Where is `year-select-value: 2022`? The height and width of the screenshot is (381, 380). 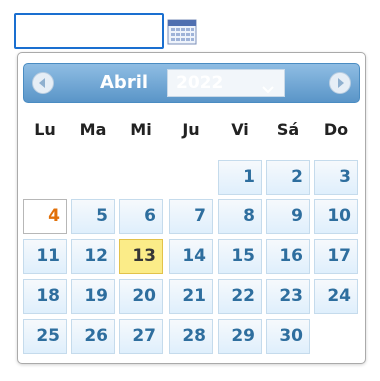 year-select-value: 2022 is located at coordinates (200, 83).